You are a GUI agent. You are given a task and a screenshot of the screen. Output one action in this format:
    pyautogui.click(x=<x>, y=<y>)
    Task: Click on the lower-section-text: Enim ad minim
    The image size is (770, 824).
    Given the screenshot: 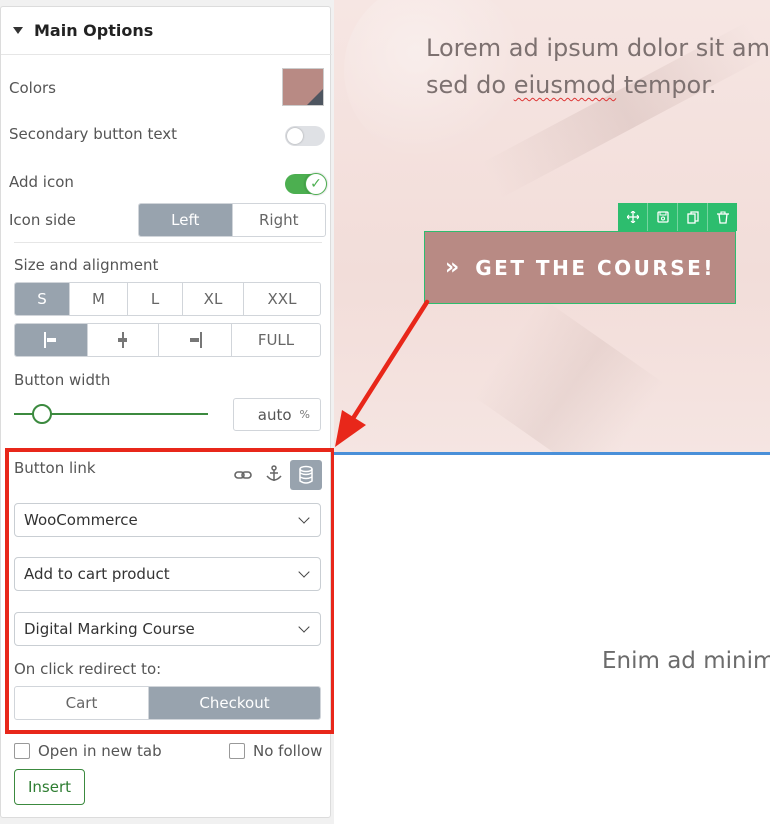 What is the action you would take?
    pyautogui.click(x=686, y=661)
    